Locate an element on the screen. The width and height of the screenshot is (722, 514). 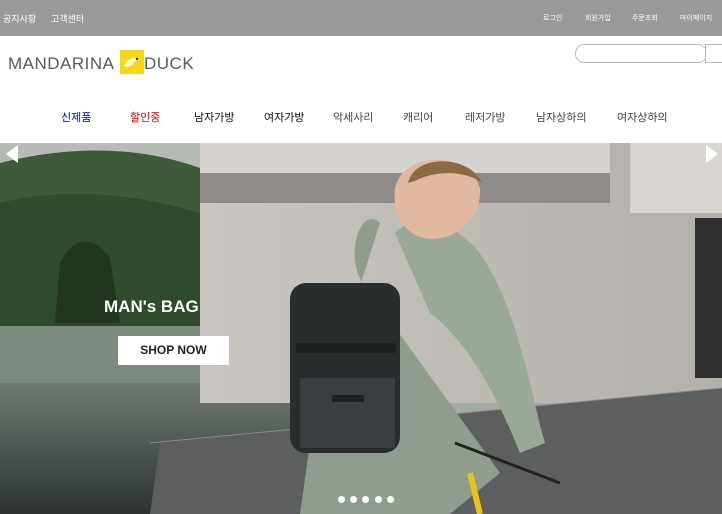
nav-item-leisure-bags: 레저가방 is located at coordinates (485, 118).